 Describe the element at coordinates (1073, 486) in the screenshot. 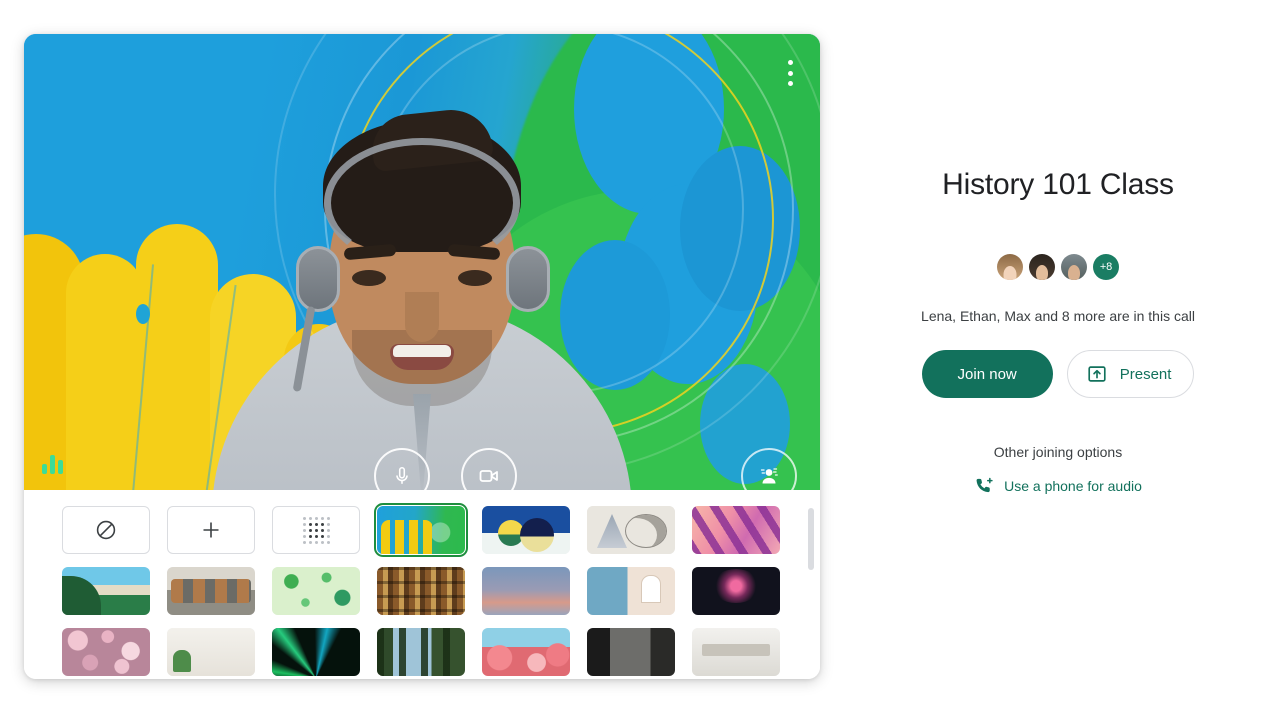

I see `use-phone-for-audio-label: Use a phone for audio` at that location.